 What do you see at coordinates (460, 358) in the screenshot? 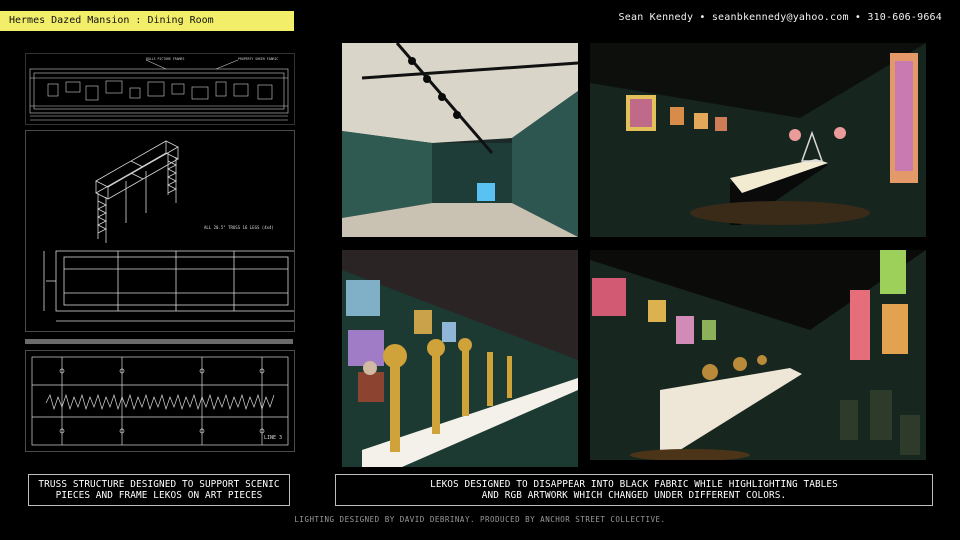
I see `photo-rendering-candelabra` at bounding box center [460, 358].